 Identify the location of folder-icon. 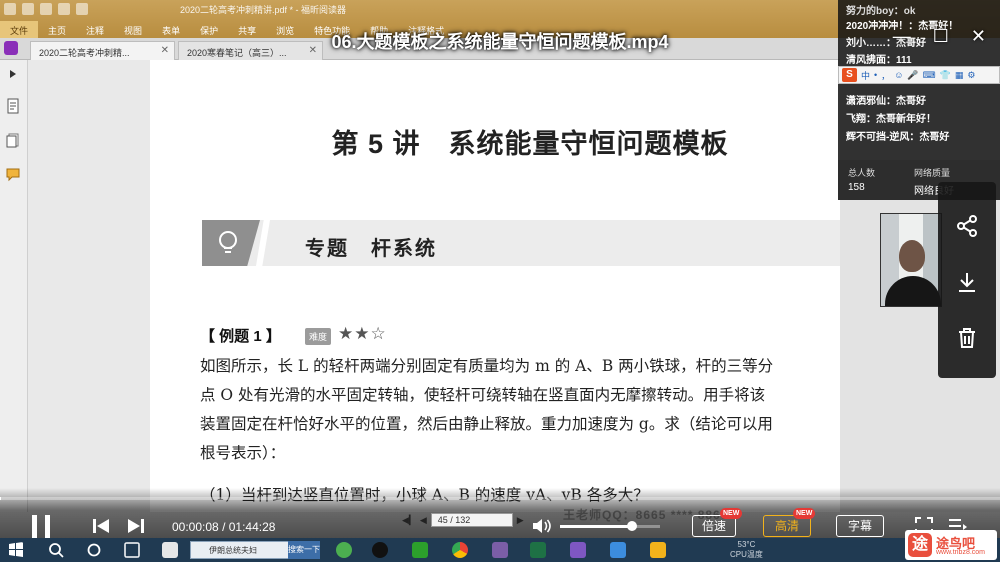
(618, 550).